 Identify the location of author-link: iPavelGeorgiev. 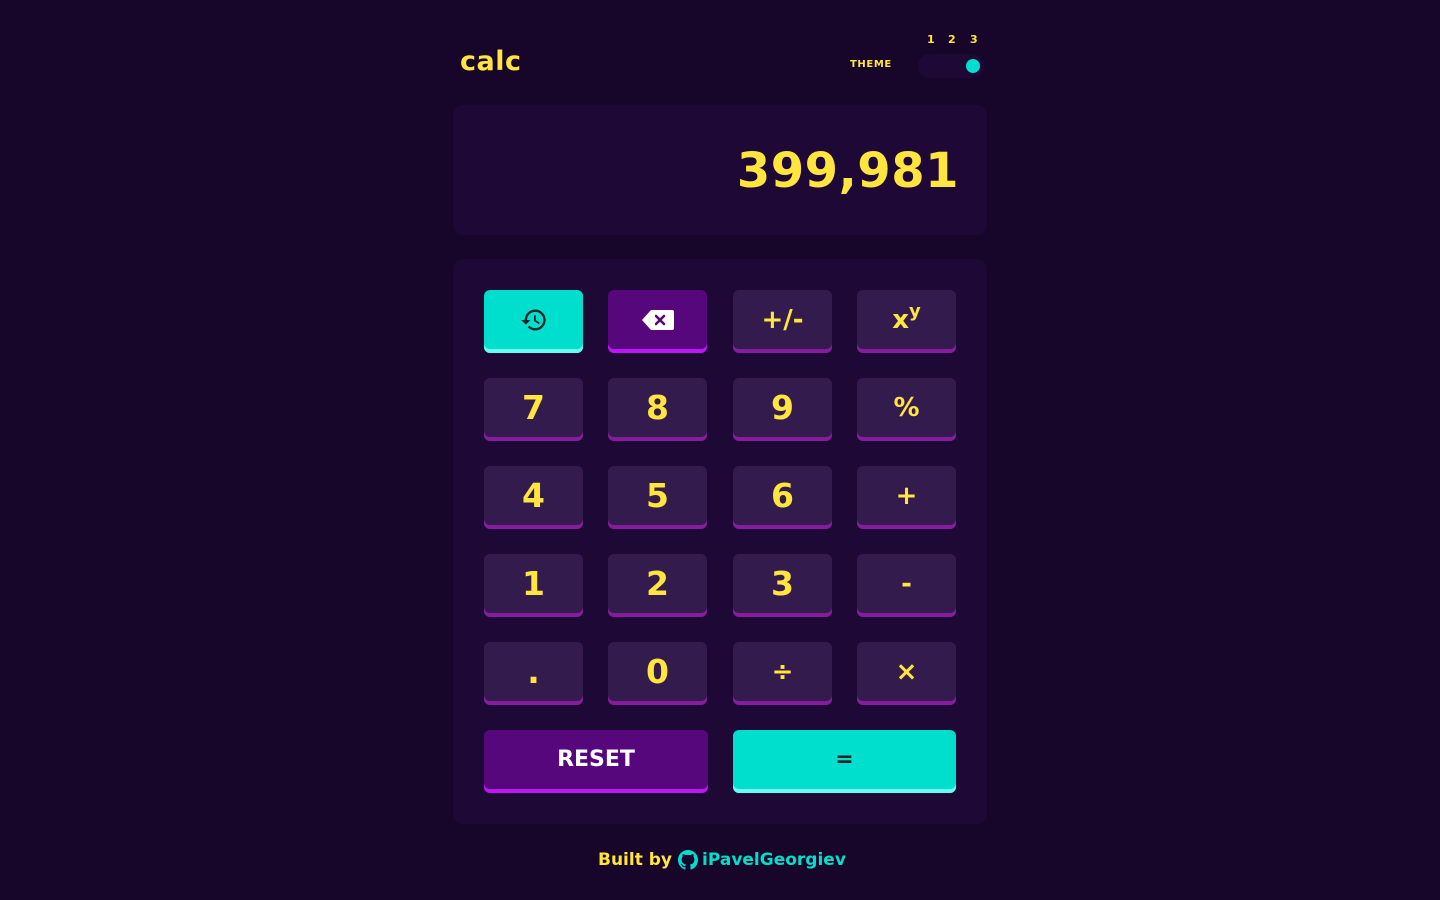
(762, 860).